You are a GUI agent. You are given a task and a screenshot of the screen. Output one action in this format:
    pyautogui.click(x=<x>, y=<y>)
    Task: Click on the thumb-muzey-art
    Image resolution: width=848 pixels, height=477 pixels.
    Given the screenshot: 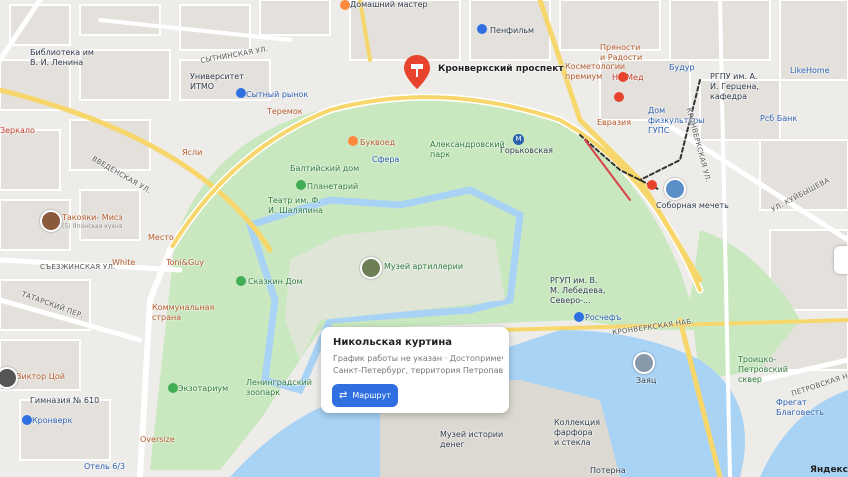 What is the action you would take?
    pyautogui.click(x=371, y=268)
    